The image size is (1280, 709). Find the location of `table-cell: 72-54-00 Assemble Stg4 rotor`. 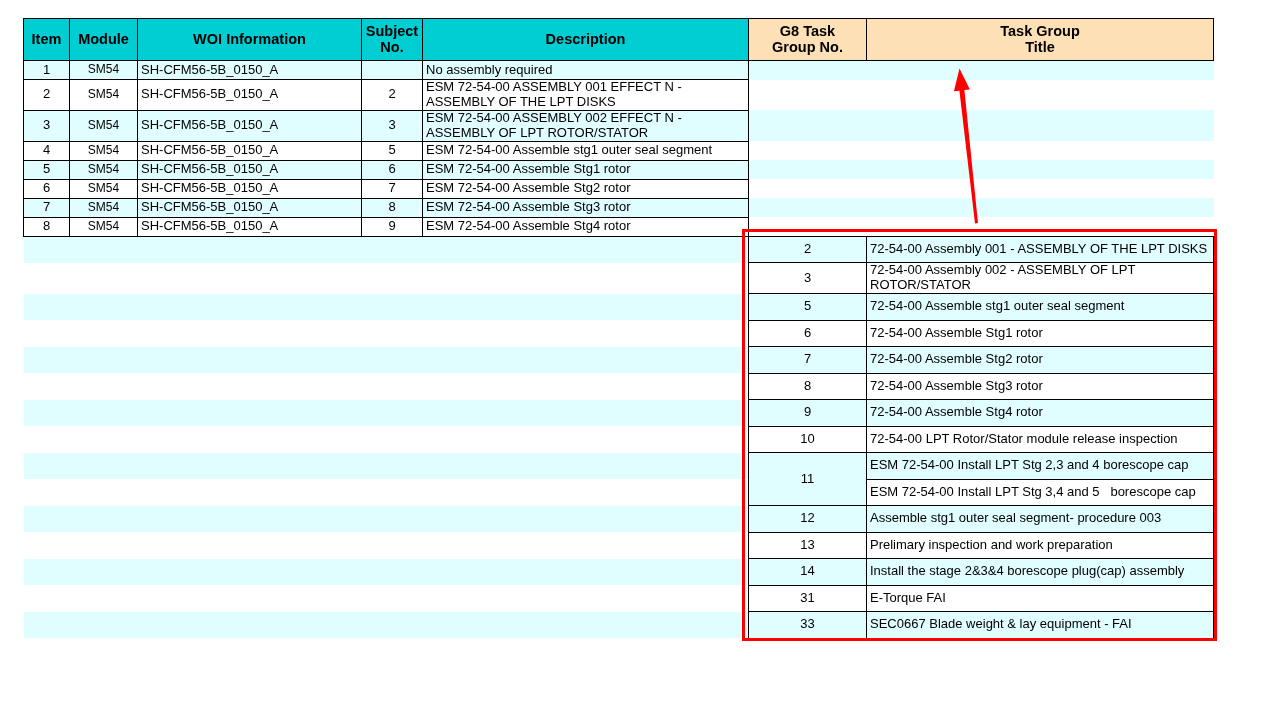

table-cell: 72-54-00 Assemble Stg4 rotor is located at coordinates (1040, 413).